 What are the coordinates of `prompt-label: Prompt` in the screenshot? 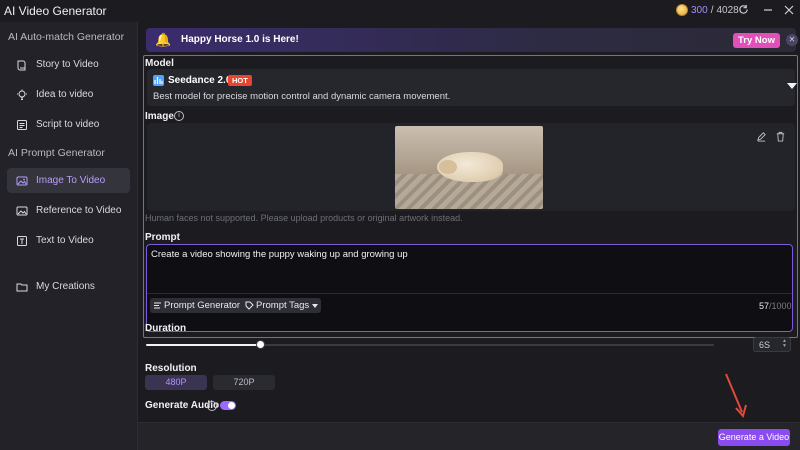 It's located at (162, 237).